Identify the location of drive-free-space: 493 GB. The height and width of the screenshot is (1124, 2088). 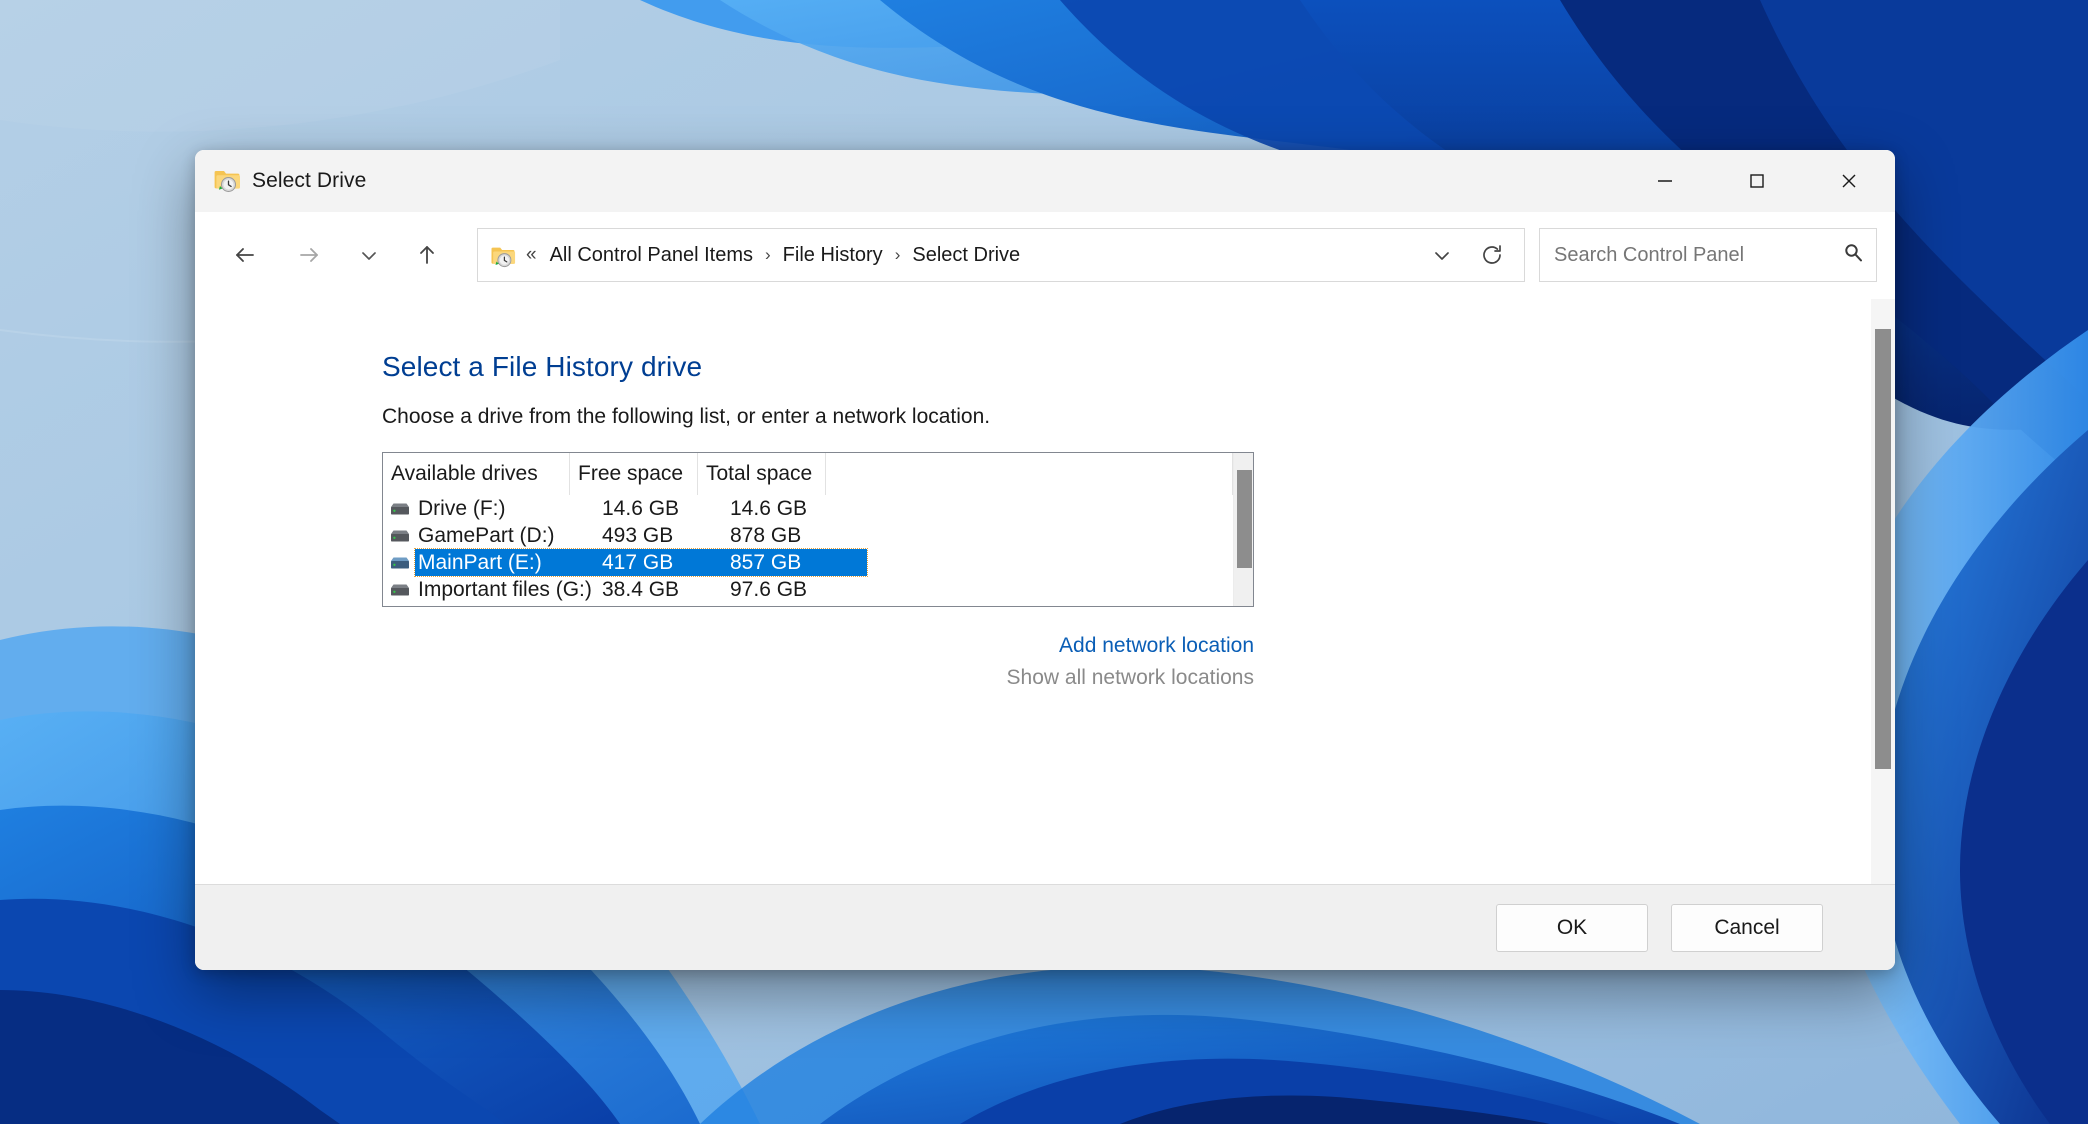
(638, 535).